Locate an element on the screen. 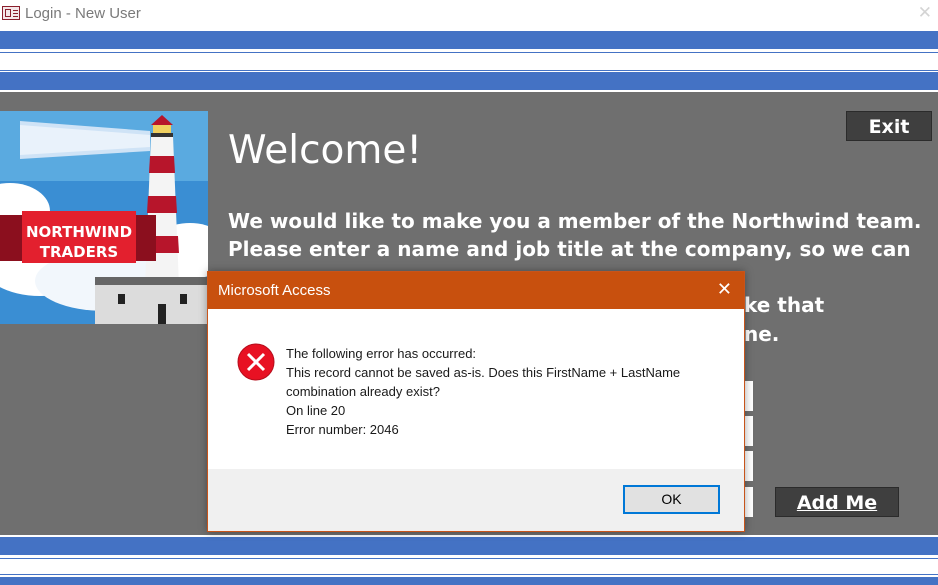 This screenshot has width=938, height=585. add-me-button: Add Me is located at coordinates (837, 502).